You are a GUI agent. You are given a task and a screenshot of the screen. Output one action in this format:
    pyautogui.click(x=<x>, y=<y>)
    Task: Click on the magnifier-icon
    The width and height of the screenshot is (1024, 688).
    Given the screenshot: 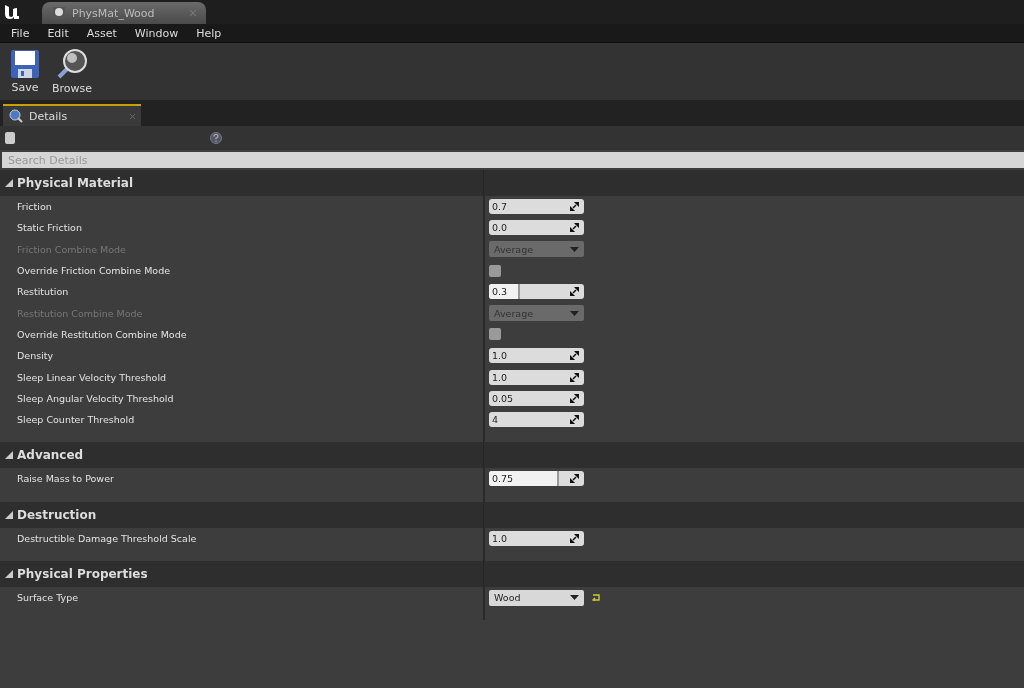 What is the action you would take?
    pyautogui.click(x=72, y=64)
    